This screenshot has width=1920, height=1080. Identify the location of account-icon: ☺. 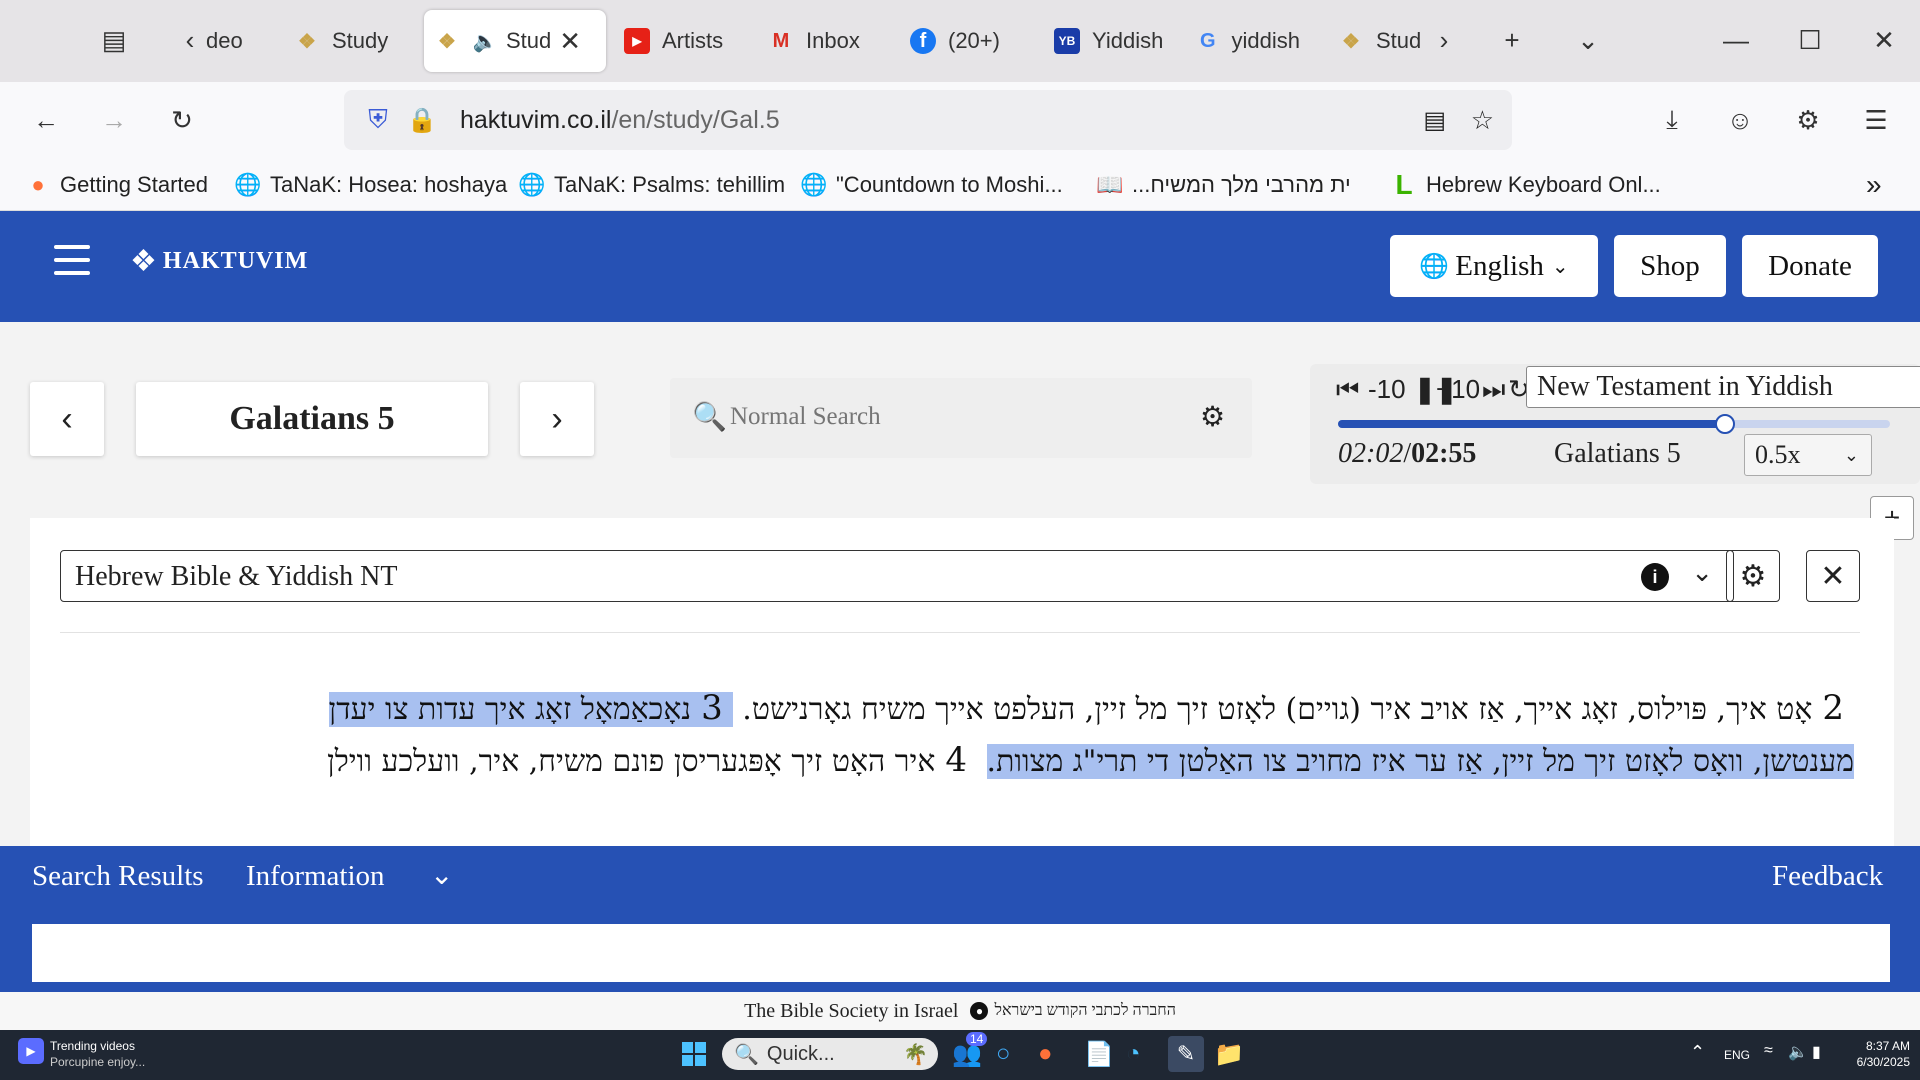
(1740, 120).